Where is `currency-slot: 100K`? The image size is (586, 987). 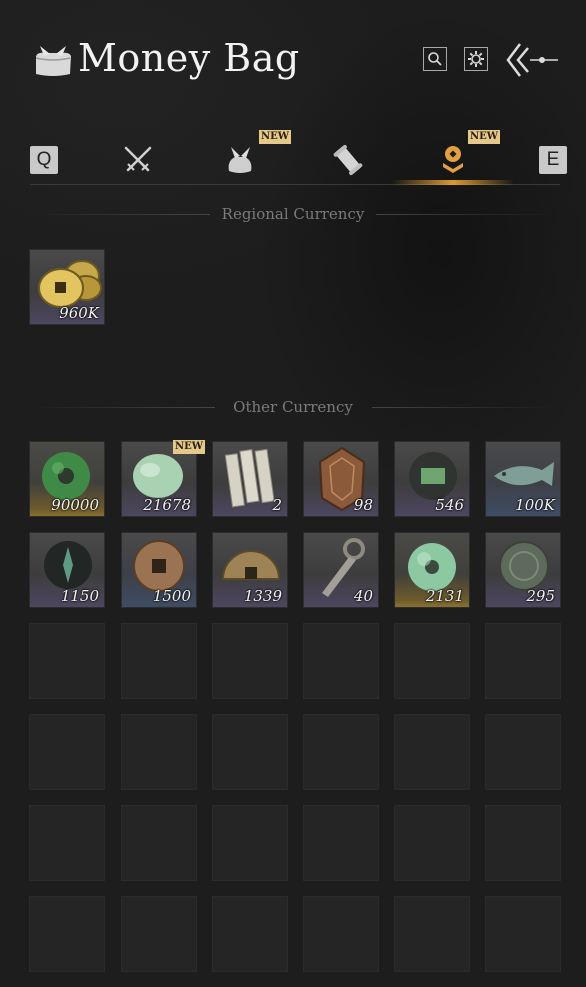 currency-slot: 100K is located at coordinates (523, 479).